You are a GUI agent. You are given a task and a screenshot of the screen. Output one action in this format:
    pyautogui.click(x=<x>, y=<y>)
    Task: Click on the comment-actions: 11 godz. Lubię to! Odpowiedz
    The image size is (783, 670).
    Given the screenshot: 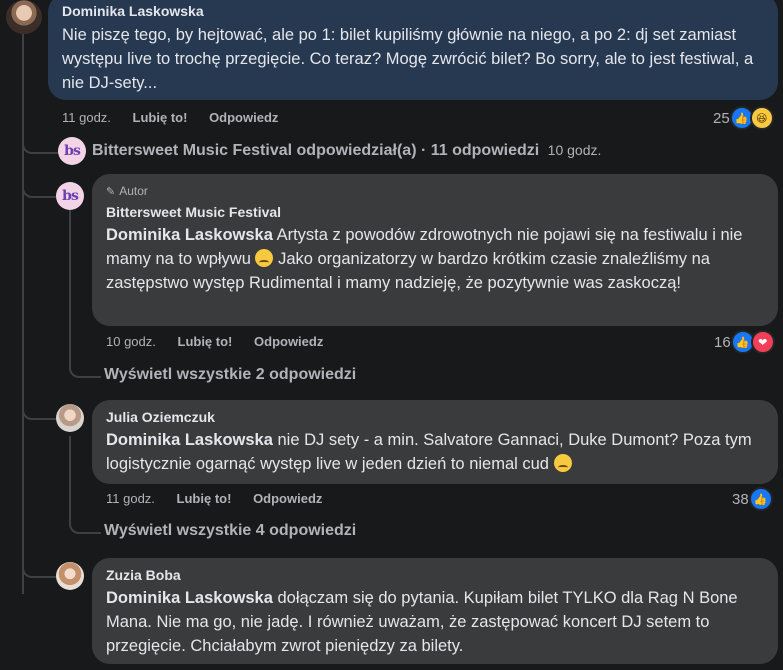 What is the action you would take?
    pyautogui.click(x=179, y=117)
    